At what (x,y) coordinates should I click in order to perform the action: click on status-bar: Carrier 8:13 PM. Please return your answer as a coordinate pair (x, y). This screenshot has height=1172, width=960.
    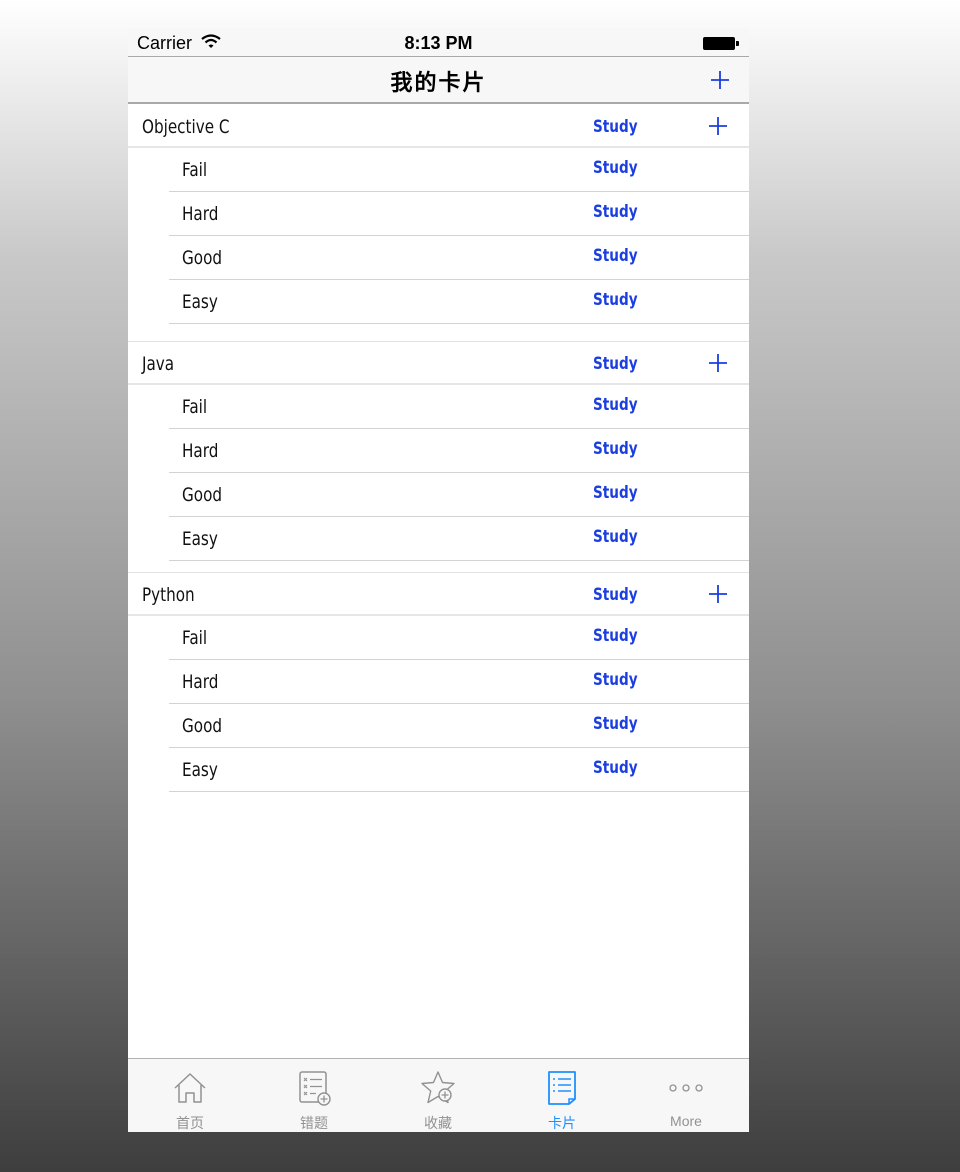
    Looking at the image, I should click on (438, 42).